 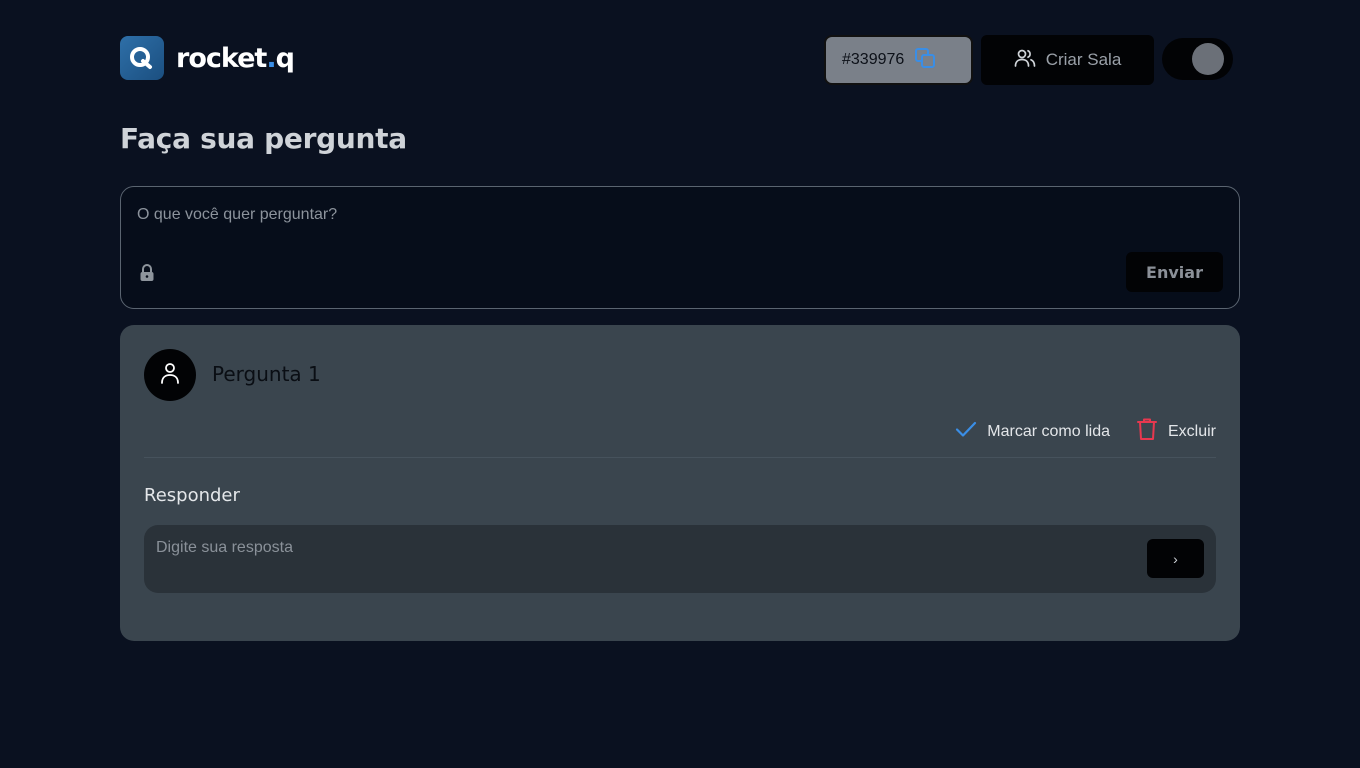 I want to click on send-question-button: Enviar, so click(x=1174, y=272).